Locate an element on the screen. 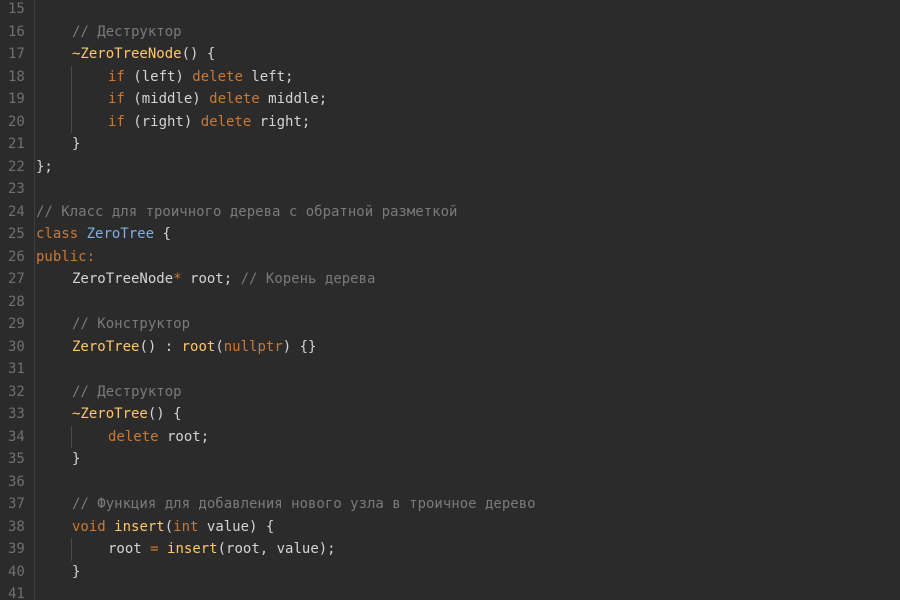 This screenshot has height=600, width=900. line-number: 15 is located at coordinates (16, 9).